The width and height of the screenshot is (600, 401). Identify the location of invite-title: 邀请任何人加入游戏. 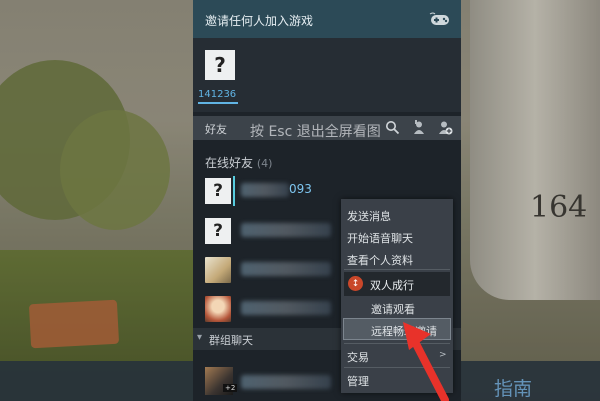
(259, 21).